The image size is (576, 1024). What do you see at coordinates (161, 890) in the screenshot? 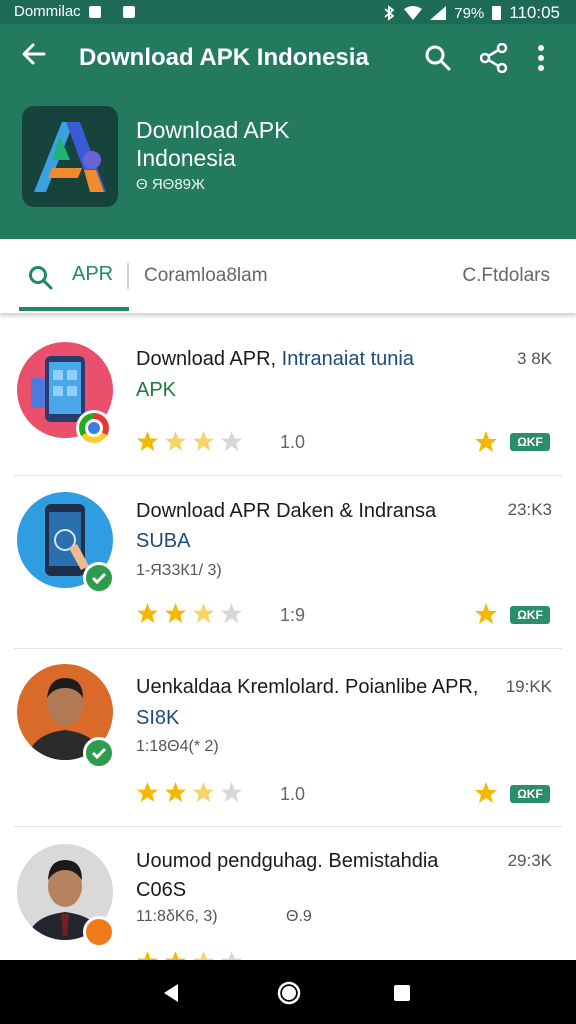
I see `item-subtitle: C06S` at bounding box center [161, 890].